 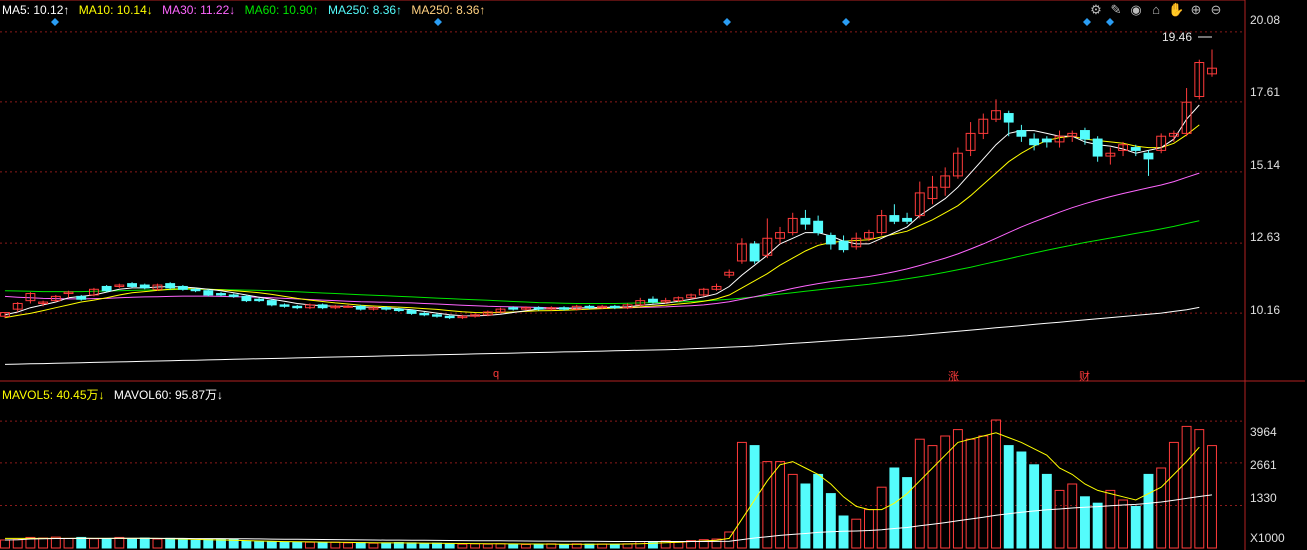 What do you see at coordinates (199, 10) in the screenshot?
I see `ma30-legend: MA30: 11.22↓` at bounding box center [199, 10].